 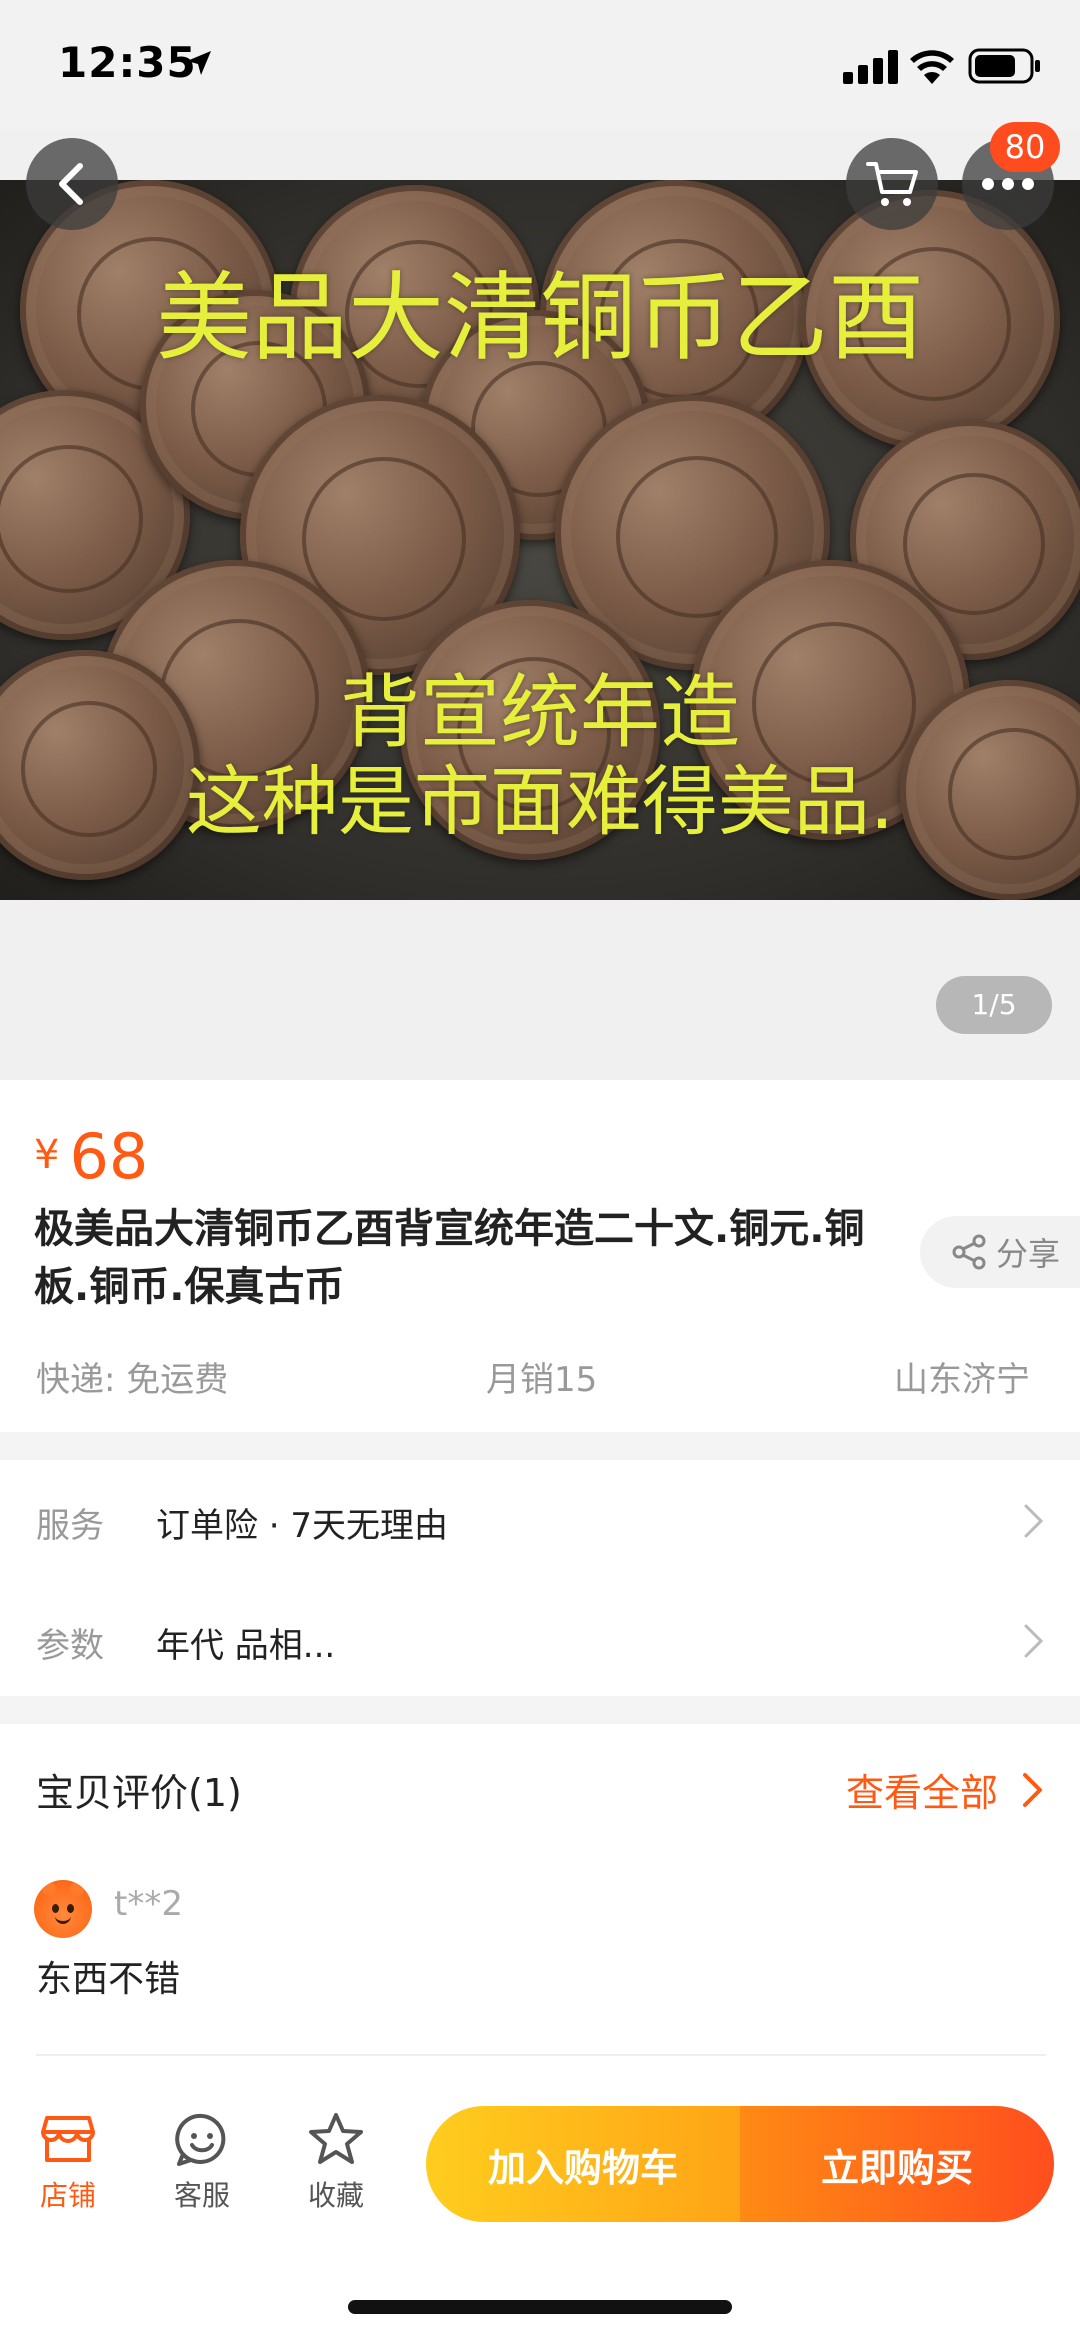 What do you see at coordinates (336, 2138) in the screenshot?
I see `star-icon` at bounding box center [336, 2138].